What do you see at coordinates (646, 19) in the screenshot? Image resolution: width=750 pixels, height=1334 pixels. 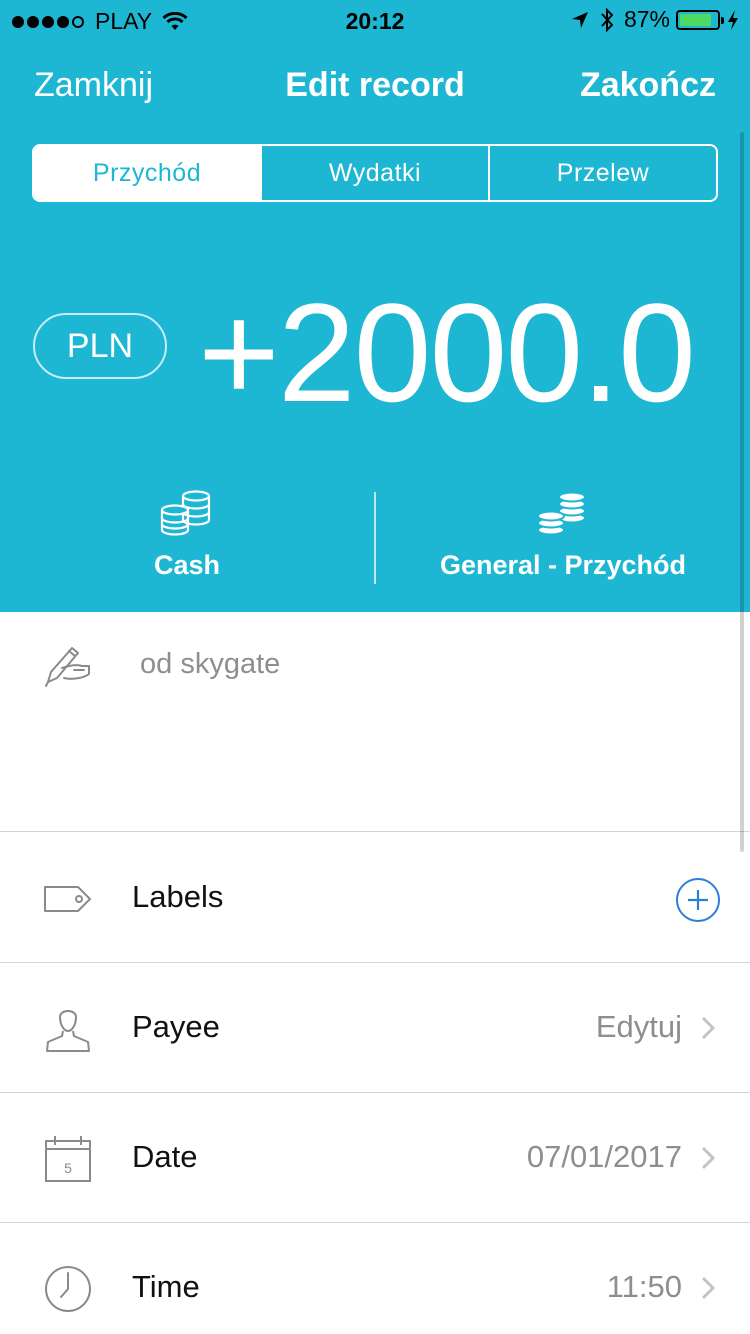 I see `battery-percent: 87%` at bounding box center [646, 19].